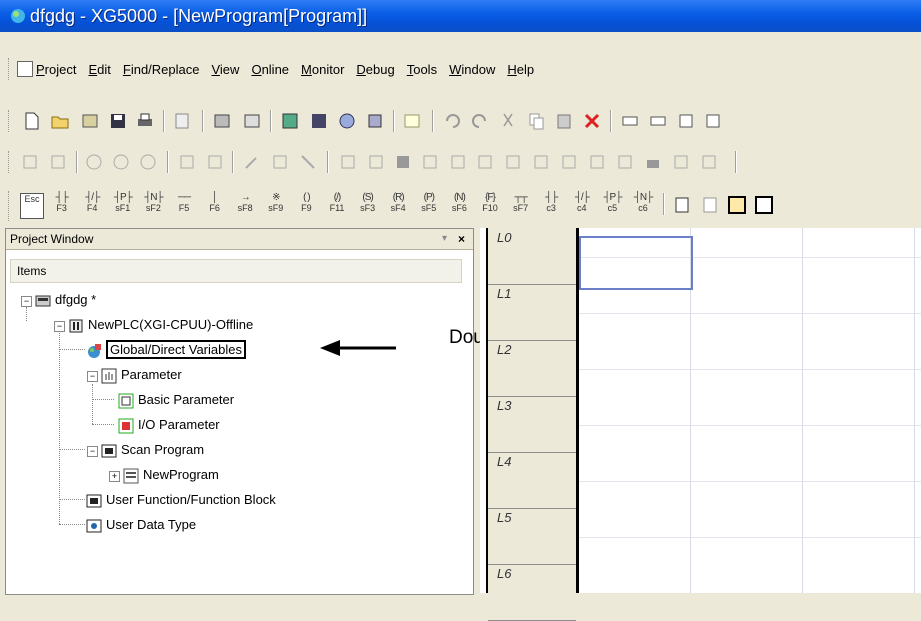  I want to click on menu-online: Online, so click(270, 69).